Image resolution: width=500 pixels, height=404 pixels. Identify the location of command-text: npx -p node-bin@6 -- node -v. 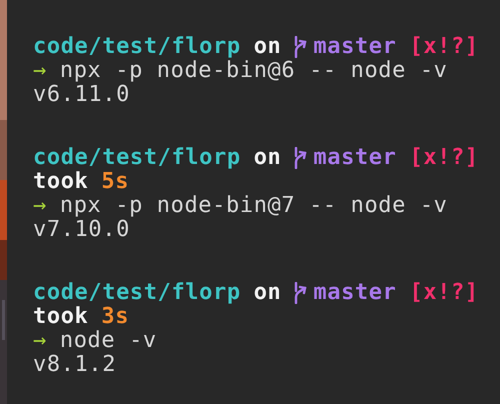
(254, 71).